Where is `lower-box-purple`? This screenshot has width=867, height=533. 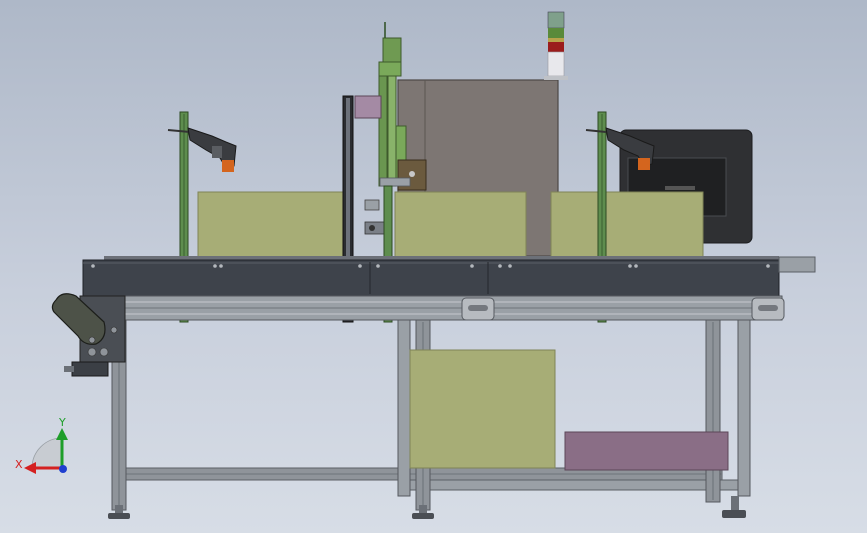
lower-box-purple is located at coordinates (646, 451).